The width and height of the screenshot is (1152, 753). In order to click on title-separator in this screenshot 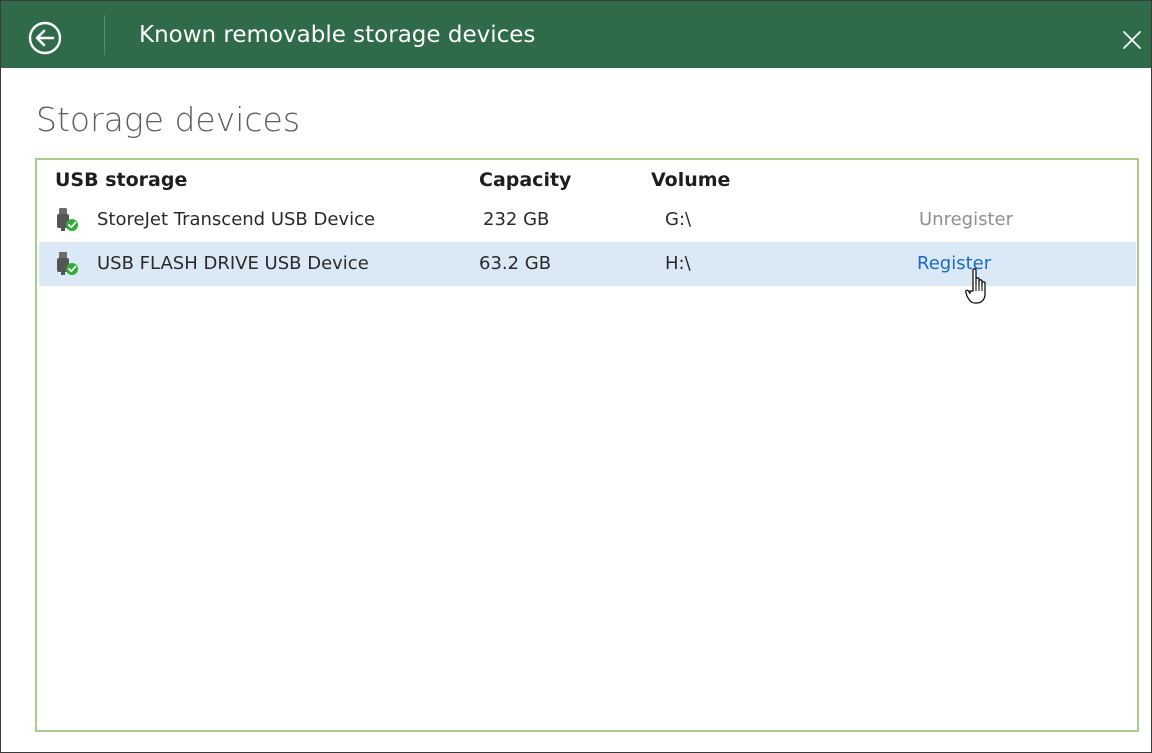, I will do `click(104, 35)`.